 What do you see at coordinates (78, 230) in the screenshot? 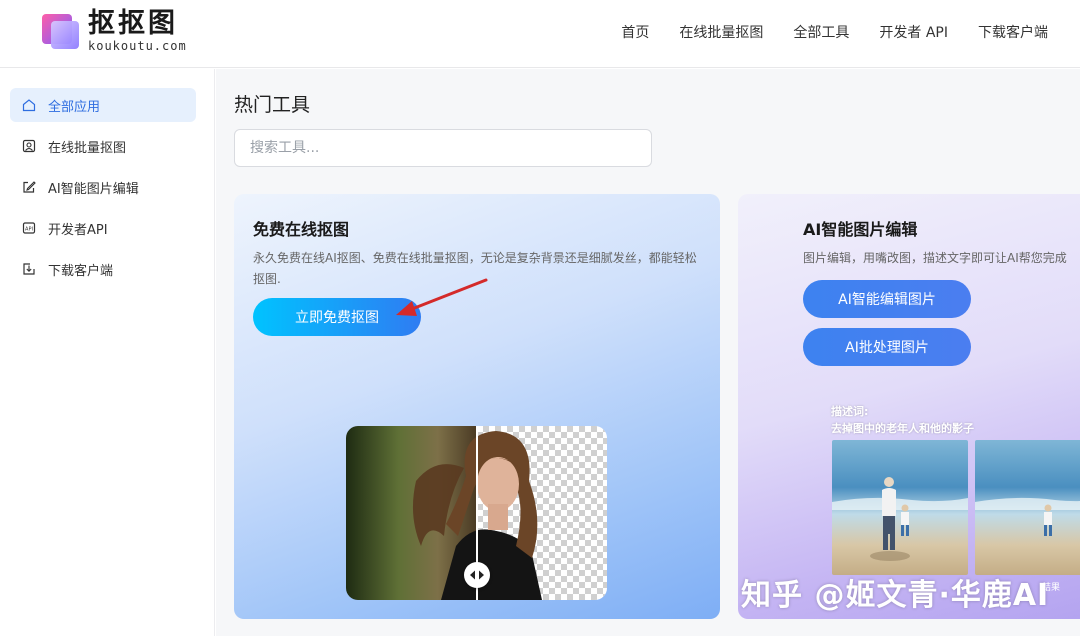
I see `sidebar-item-label: 开发者API` at bounding box center [78, 230].